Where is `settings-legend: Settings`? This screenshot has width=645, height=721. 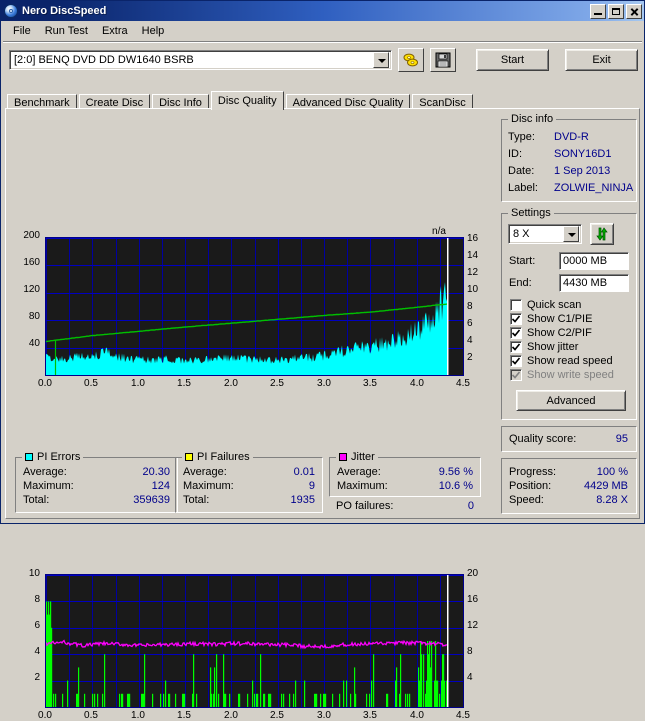 settings-legend: Settings is located at coordinates (531, 213).